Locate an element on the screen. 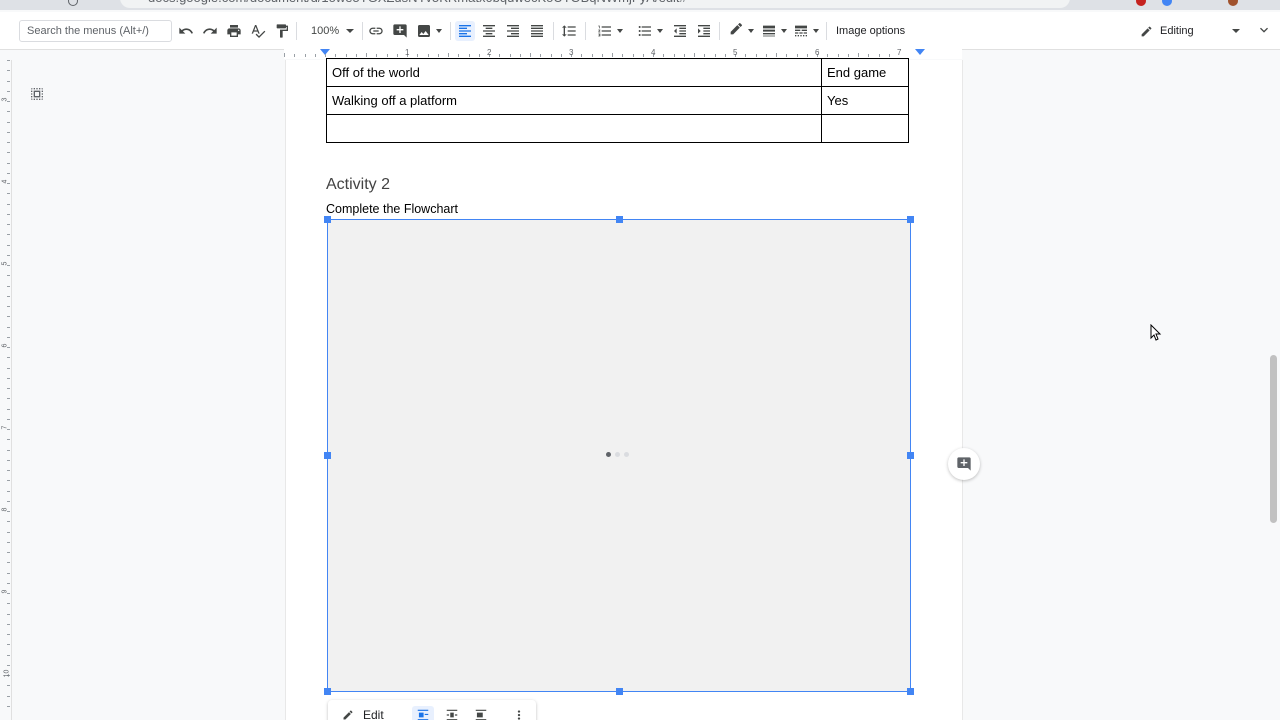  align-center-icon is located at coordinates (489, 31).